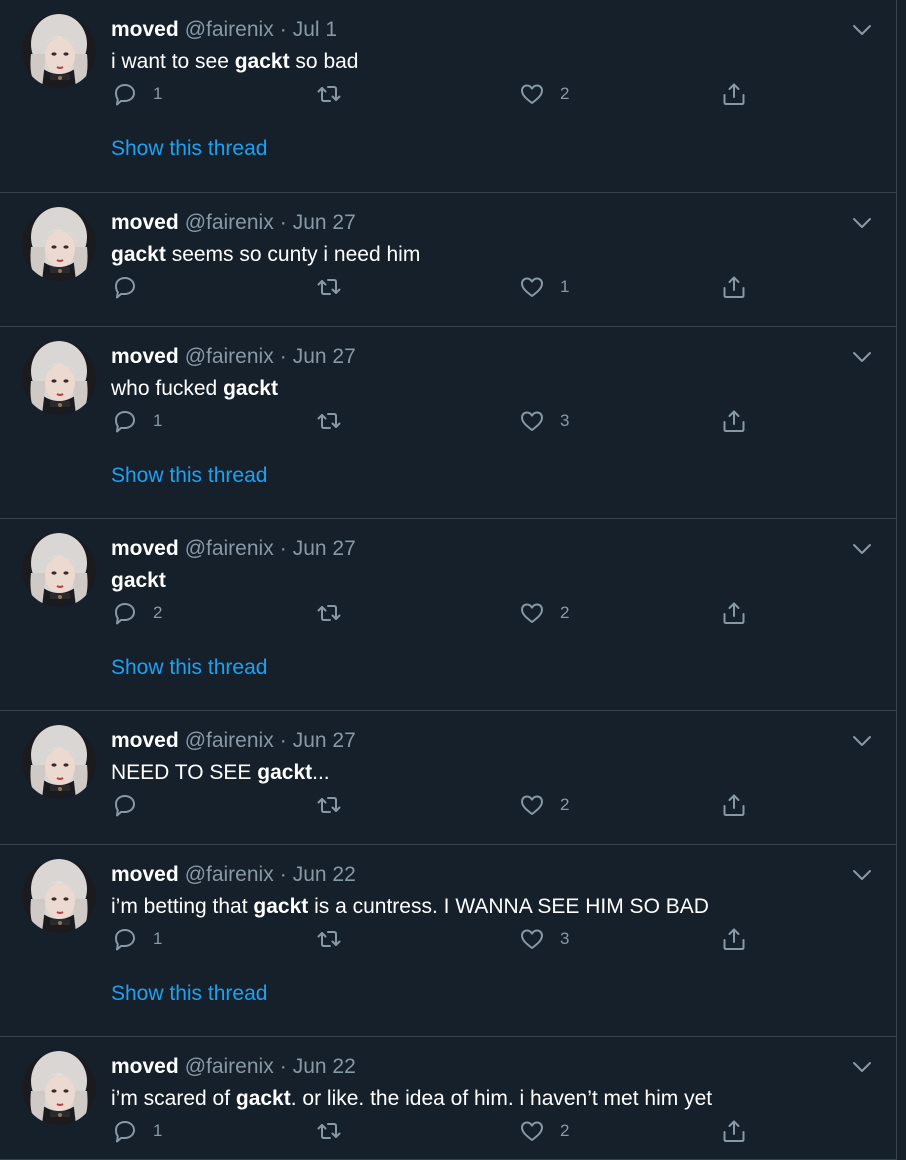 This screenshot has width=906, height=1160. I want to click on tweet-text: gackt, so click(138, 581).